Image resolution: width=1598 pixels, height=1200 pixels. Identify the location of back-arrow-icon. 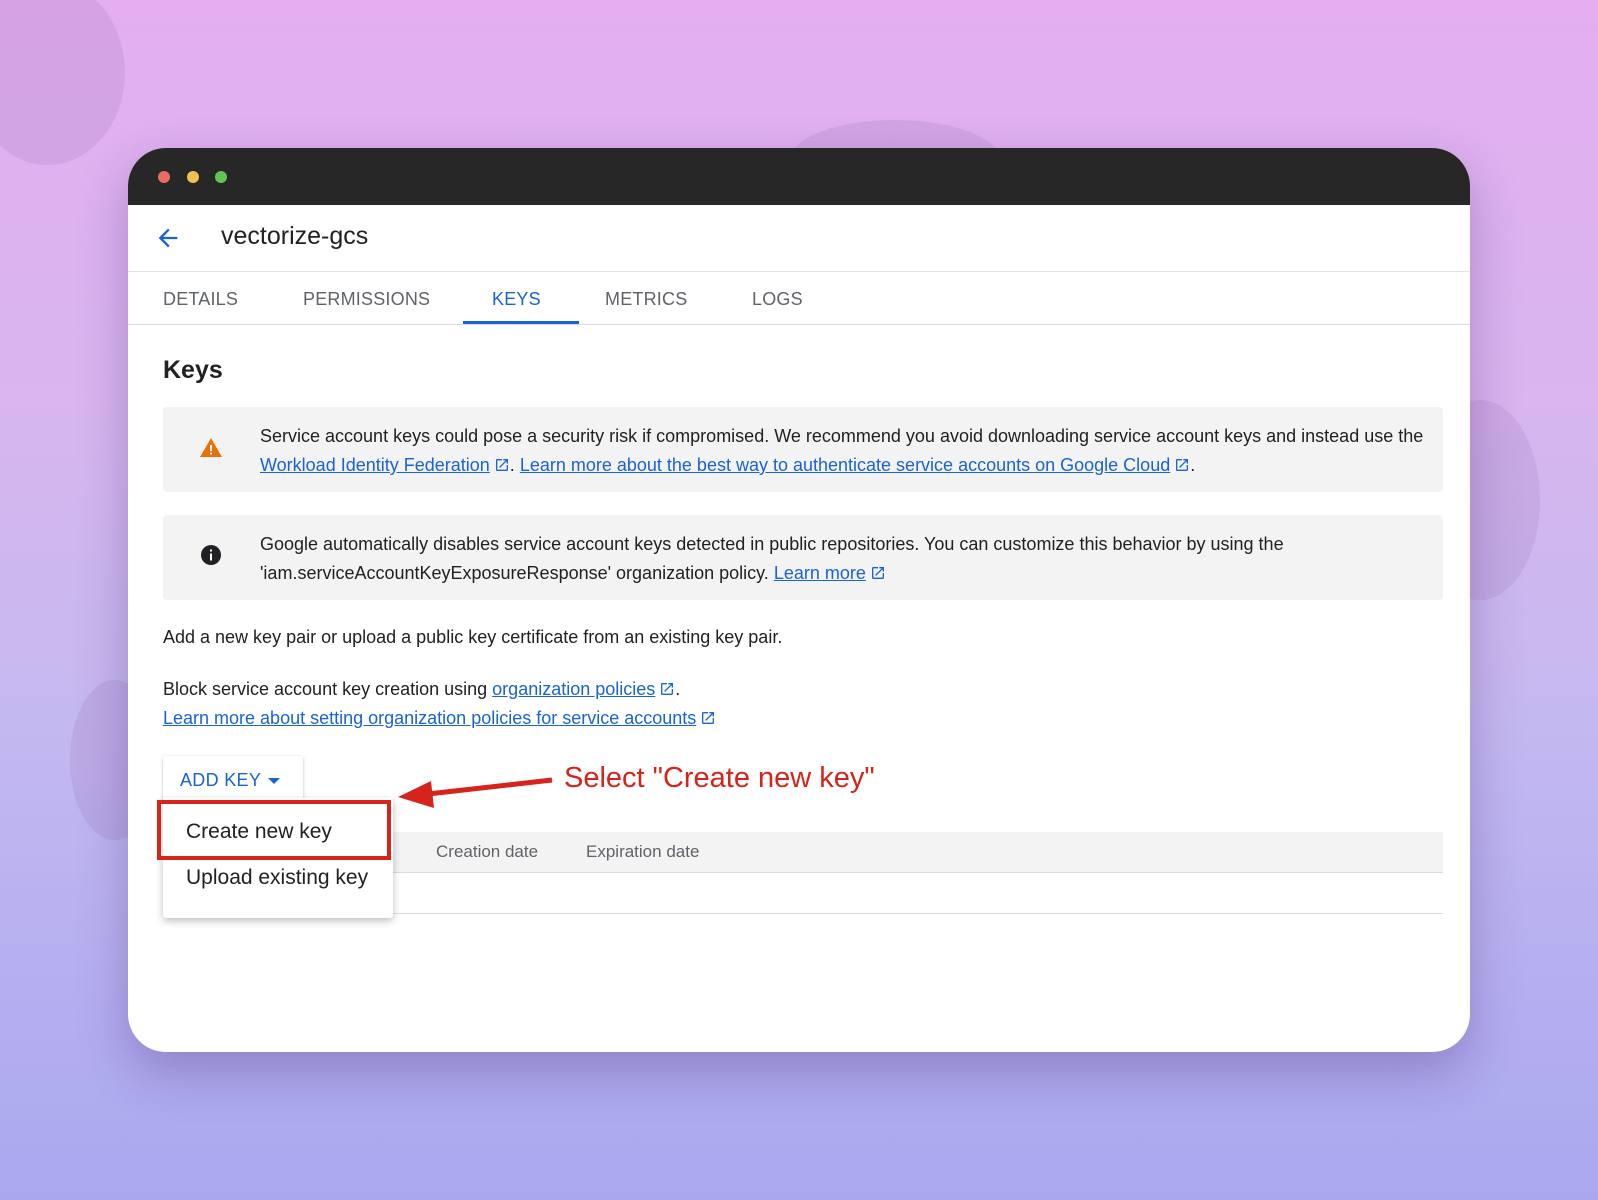
(168, 238).